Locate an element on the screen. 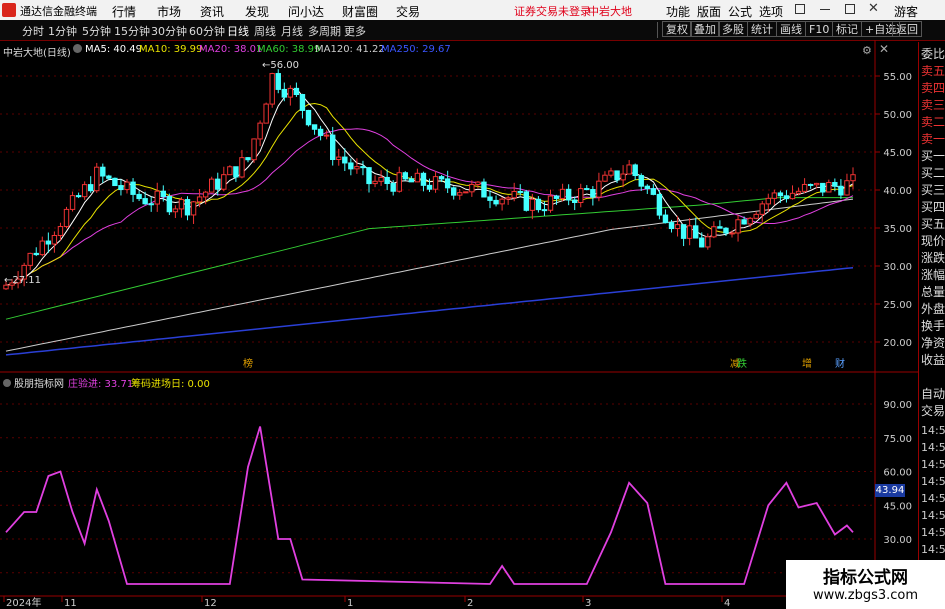  price-axis-label: 20.00 is located at coordinates (897, 343).